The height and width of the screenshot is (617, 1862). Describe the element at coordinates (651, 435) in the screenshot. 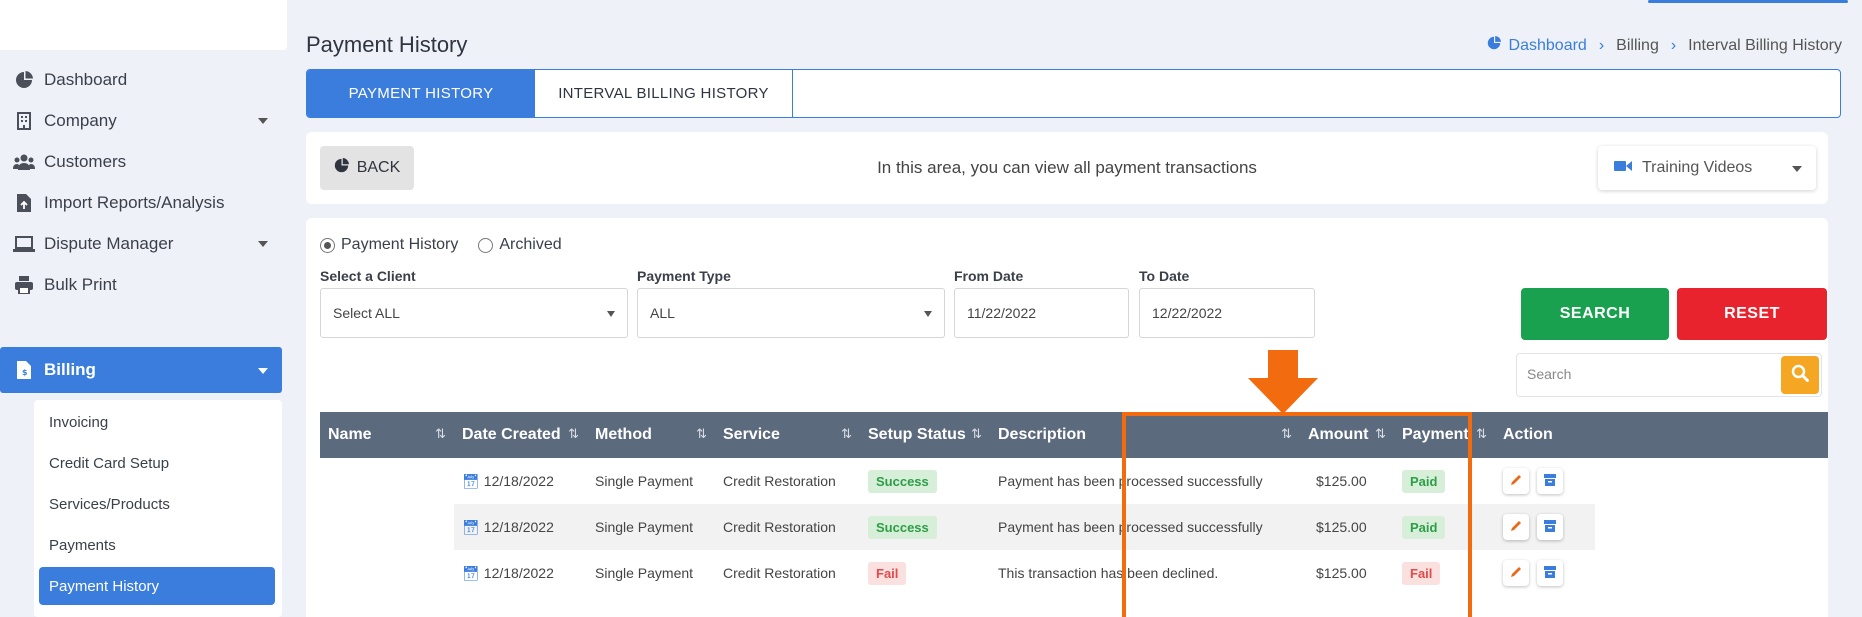

I see `column-header-method: Method ⇅` at that location.